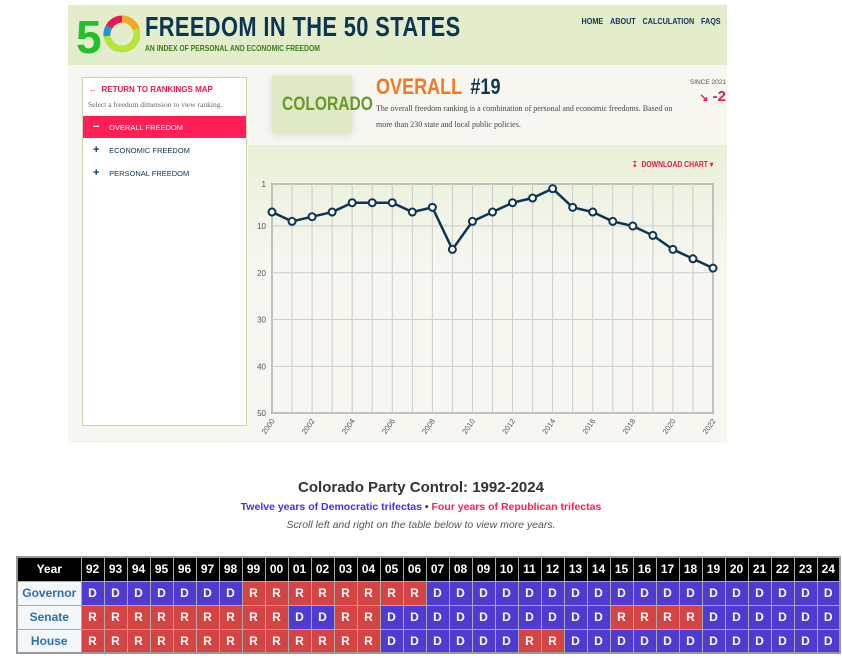 The image size is (842, 658). Describe the element at coordinates (388, 426) in the screenshot. I see `x-tick-label: 2006` at that location.